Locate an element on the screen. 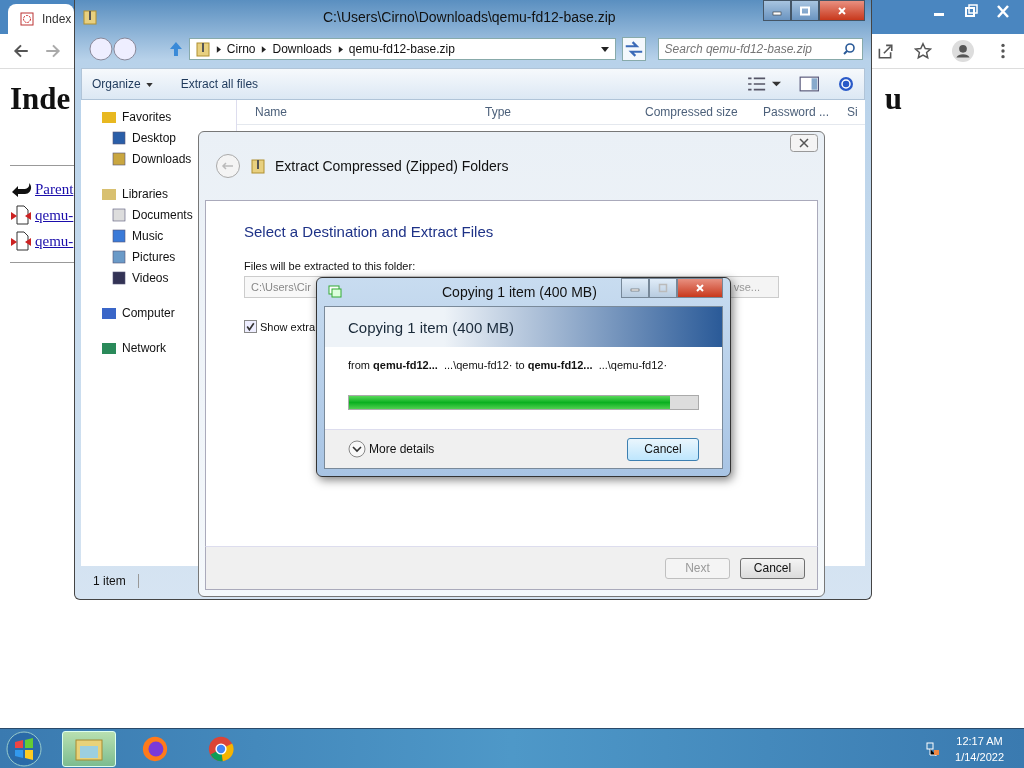 The height and width of the screenshot is (768, 1024). dropdown-icon is located at coordinates (604, 49).